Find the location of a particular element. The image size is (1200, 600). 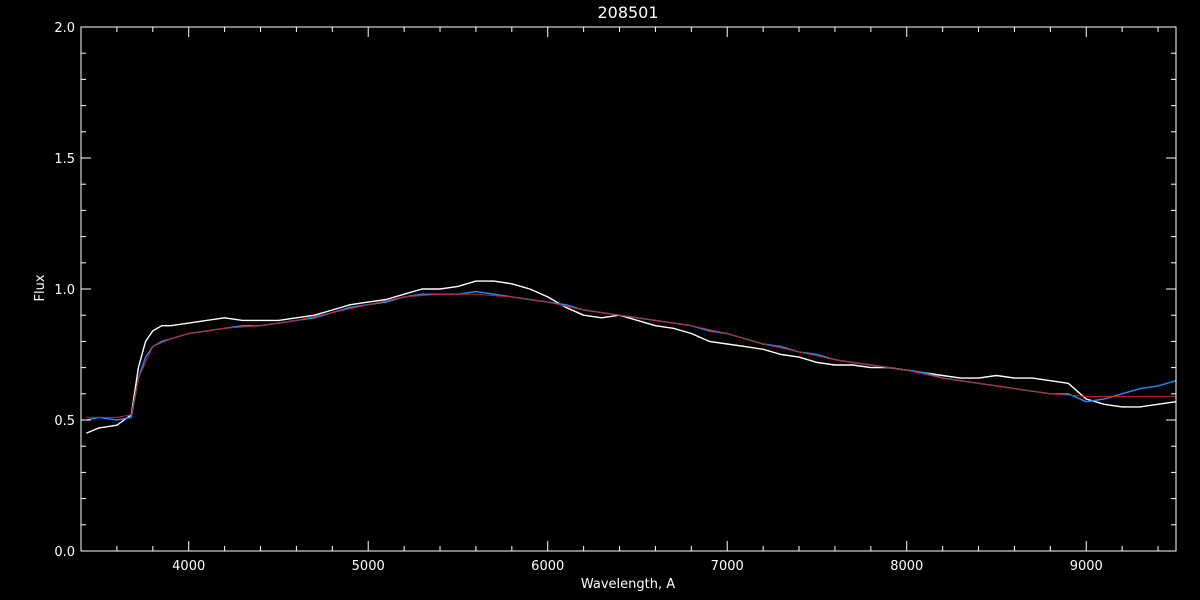

y-tick-label: 0.5 is located at coordinates (64, 421).